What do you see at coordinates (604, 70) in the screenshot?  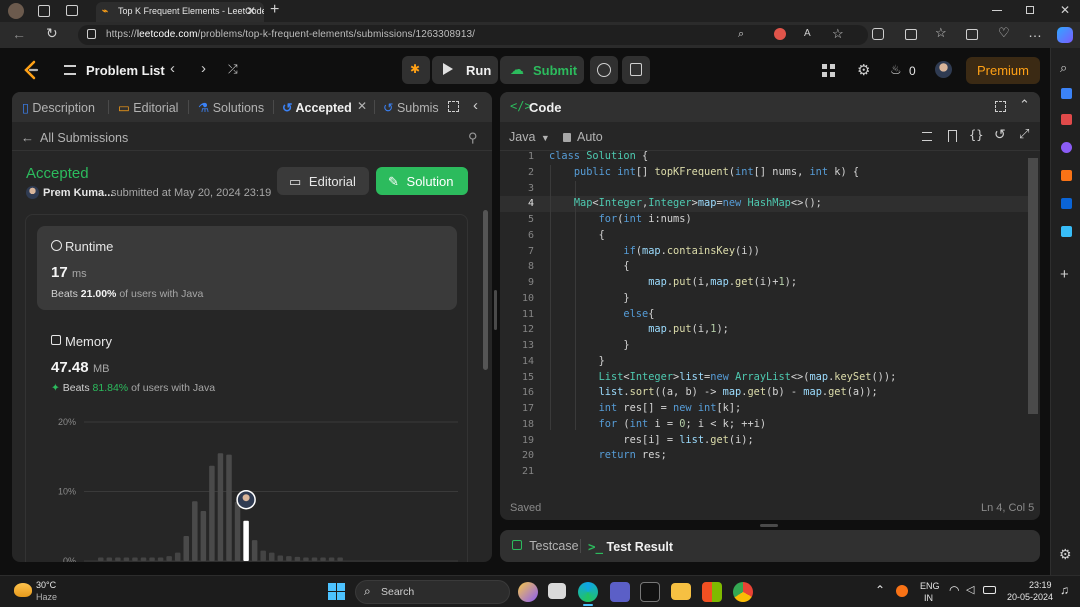 I see `timer-button` at bounding box center [604, 70].